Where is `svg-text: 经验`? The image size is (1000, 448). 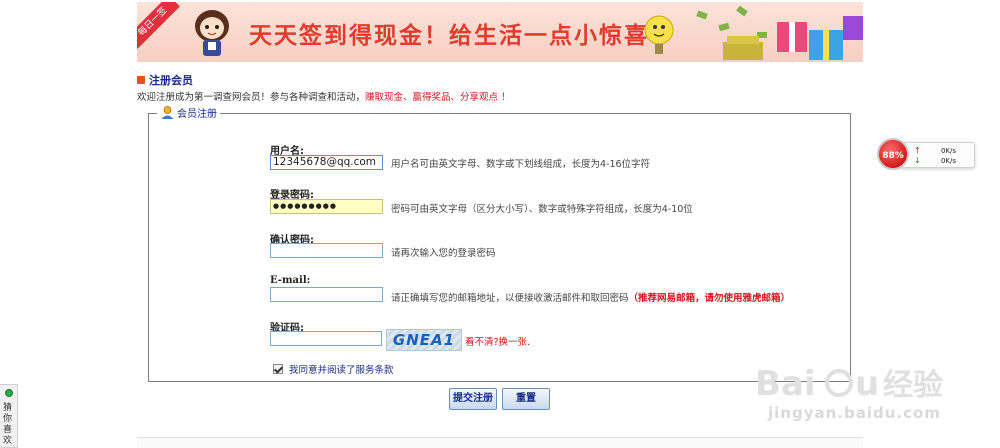 svg-text: 经验 is located at coordinates (913, 385).